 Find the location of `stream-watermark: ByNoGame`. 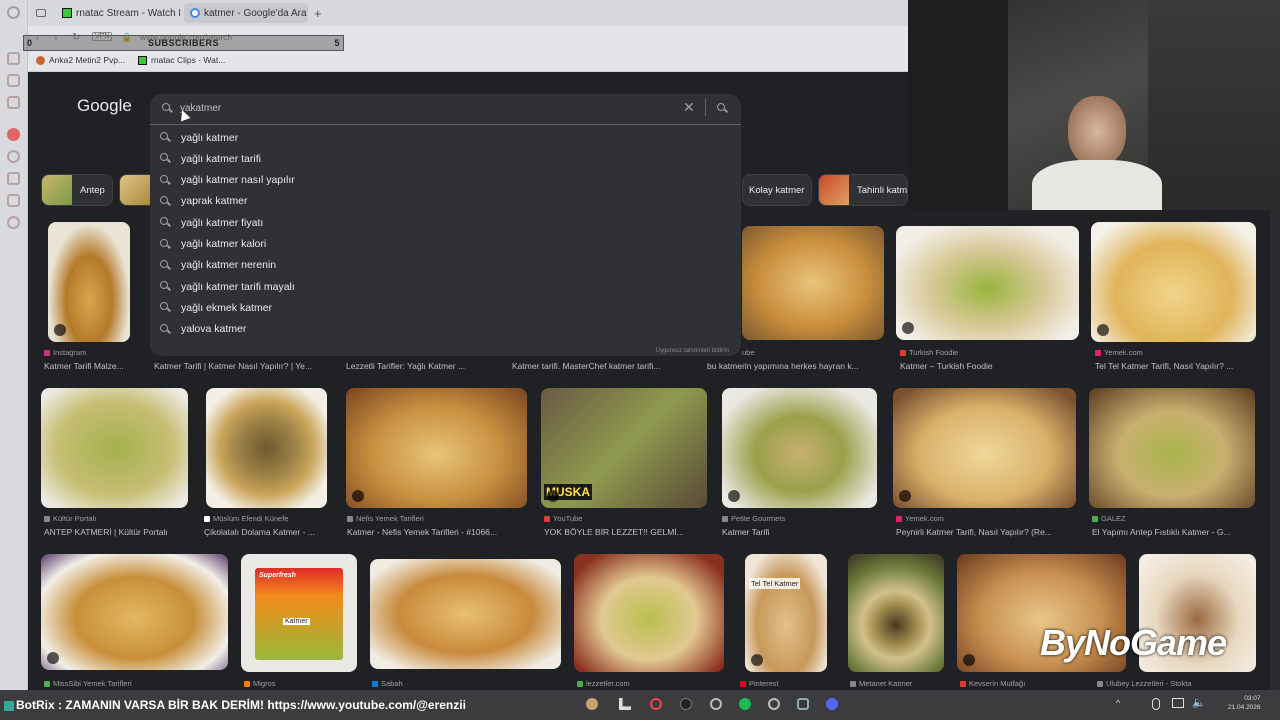

stream-watermark: ByNoGame is located at coordinates (1133, 642).